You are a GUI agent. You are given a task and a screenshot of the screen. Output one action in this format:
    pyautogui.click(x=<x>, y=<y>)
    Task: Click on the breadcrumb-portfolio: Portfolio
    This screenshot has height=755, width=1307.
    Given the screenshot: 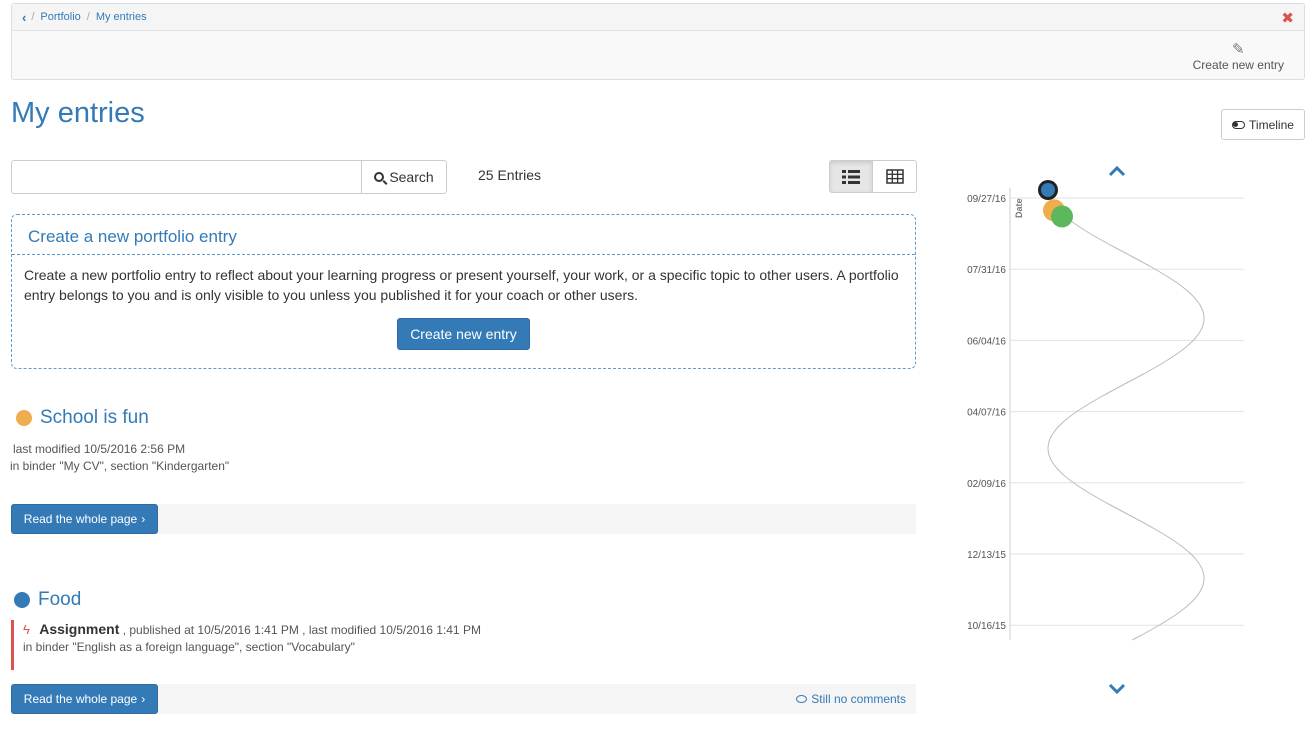 What is the action you would take?
    pyautogui.click(x=60, y=17)
    